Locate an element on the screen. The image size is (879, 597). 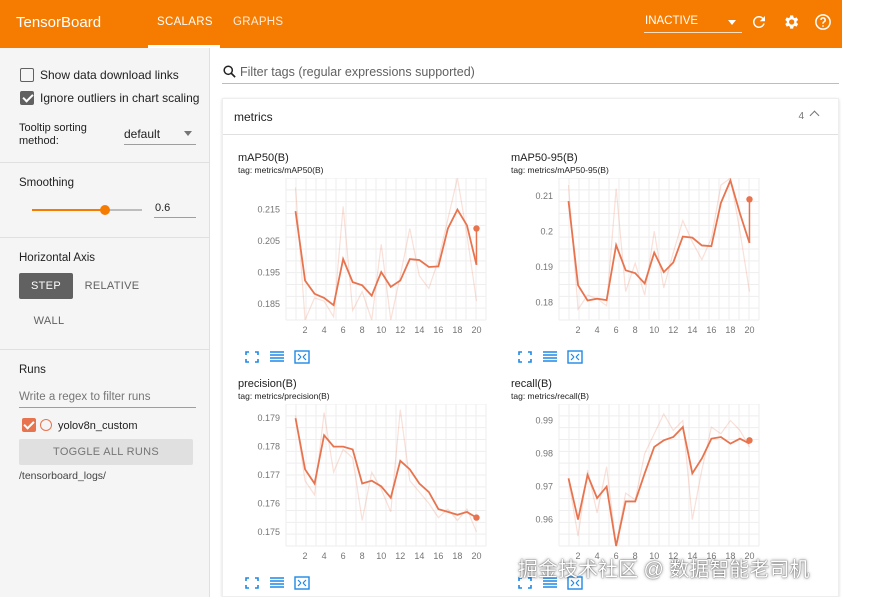
y-tick-label: 0.195 is located at coordinates (268, 273).